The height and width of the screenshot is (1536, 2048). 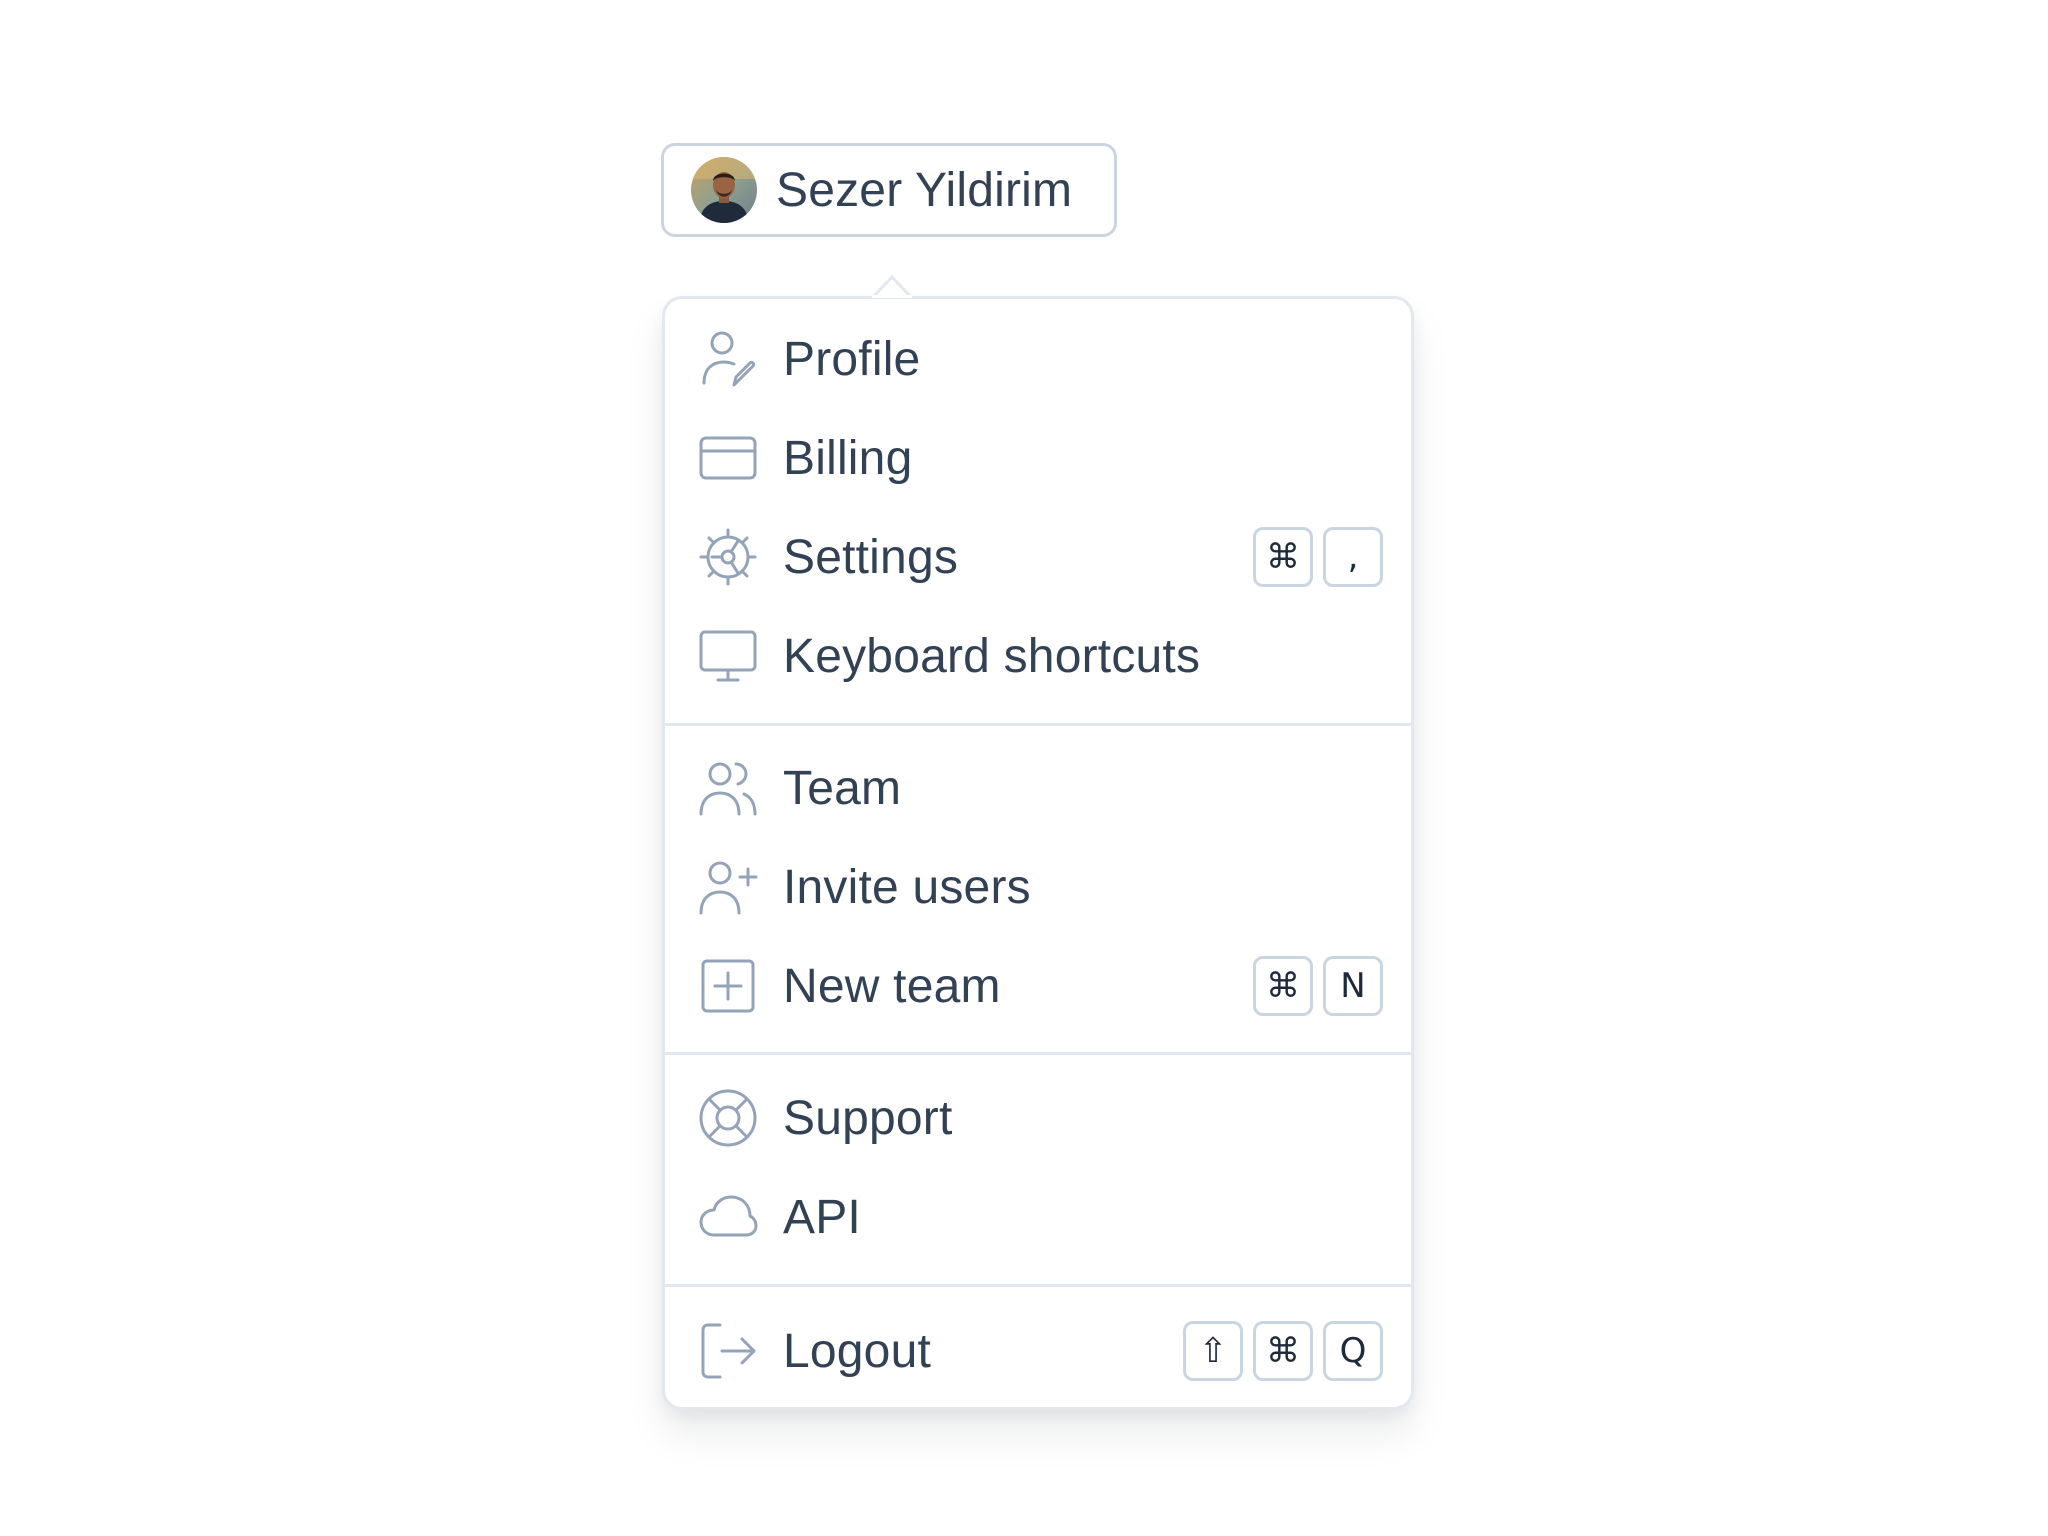 I want to click on plus-square-icon, so click(x=728, y=986).